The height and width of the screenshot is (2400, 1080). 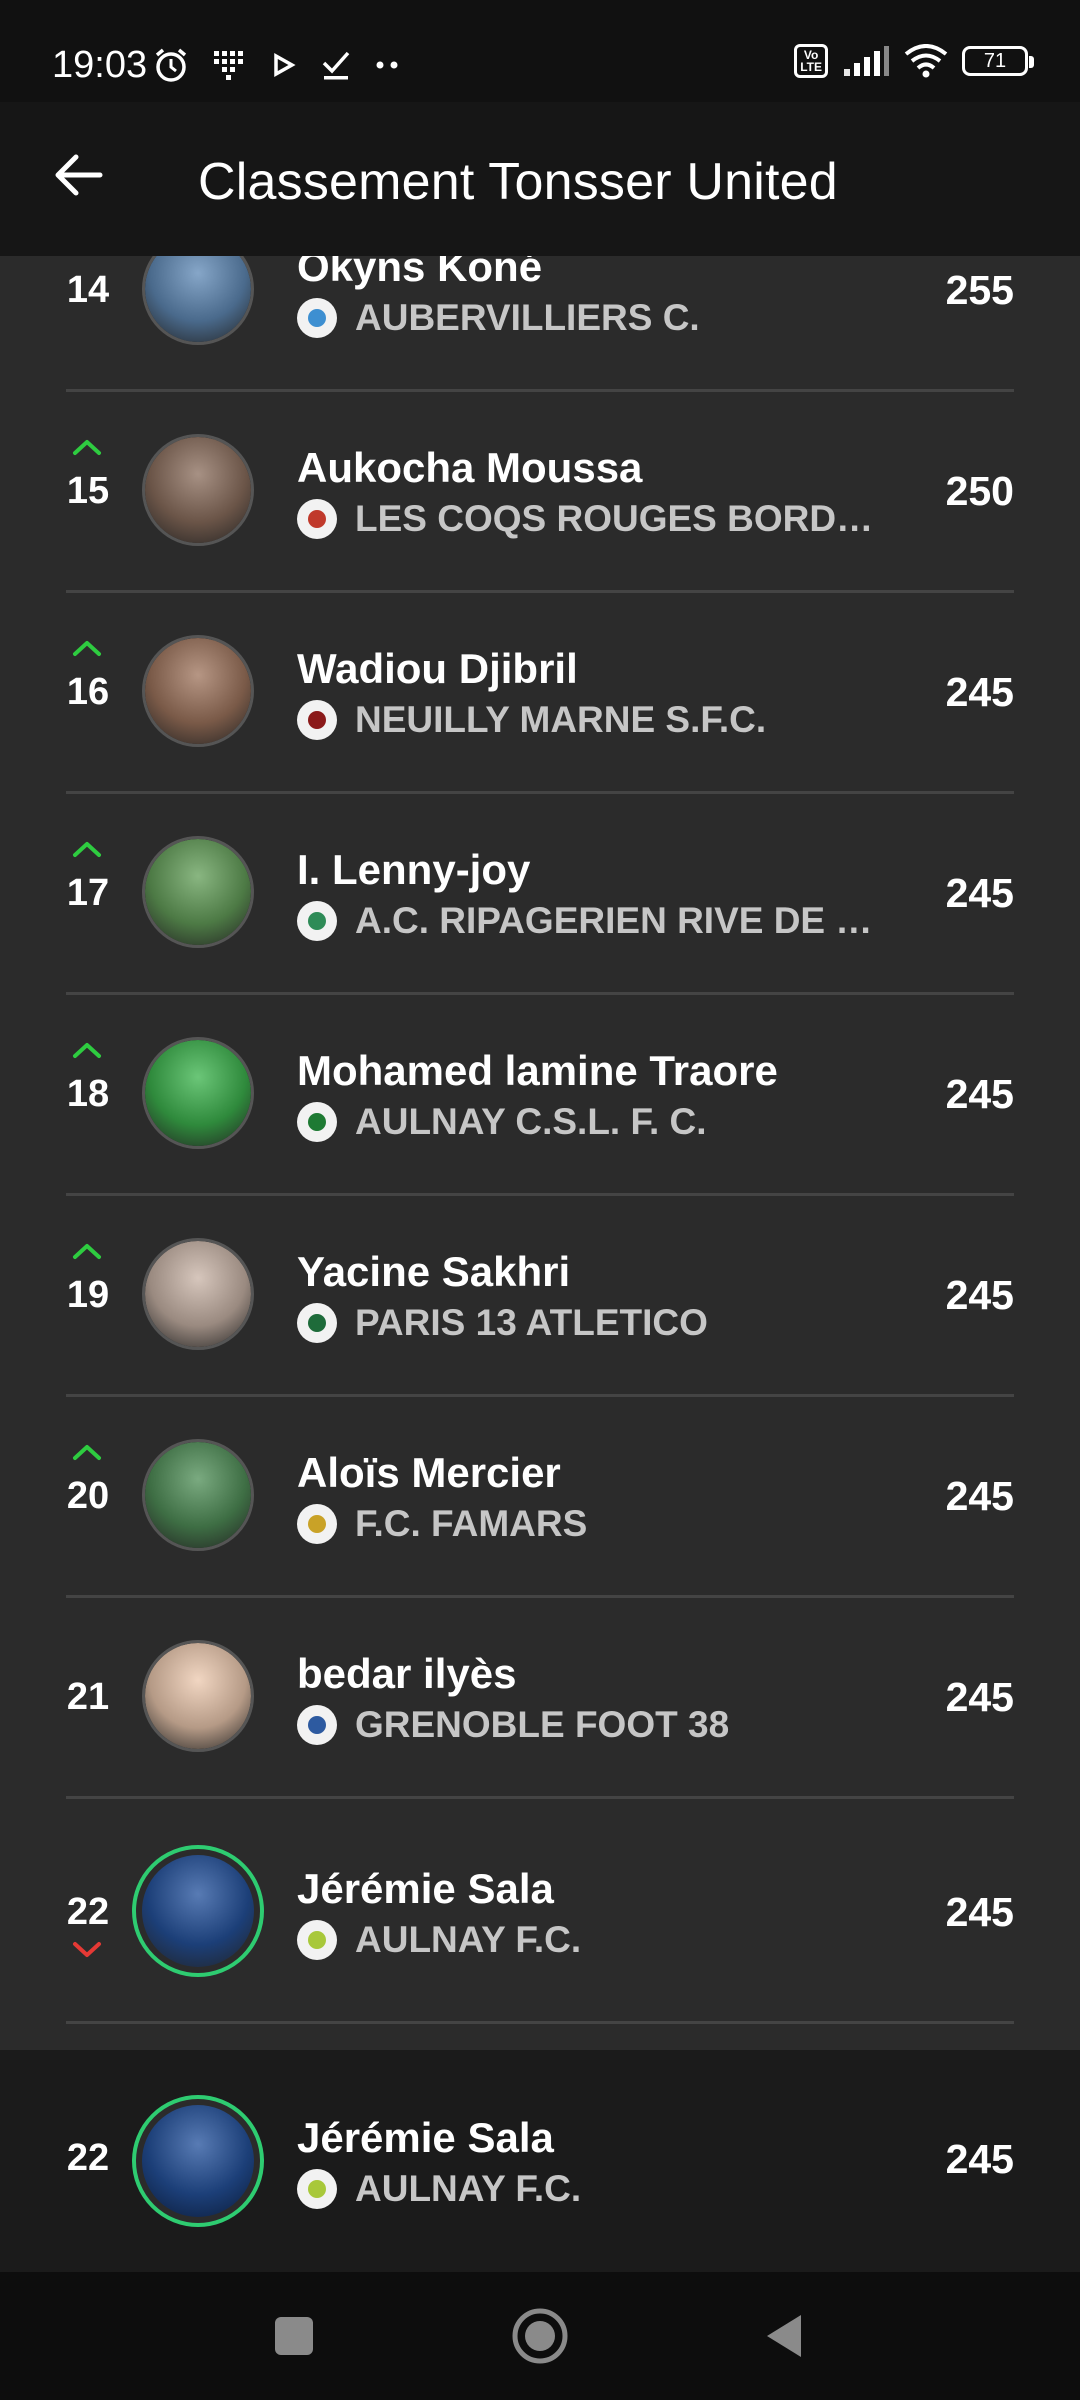 What do you see at coordinates (414, 869) in the screenshot?
I see `player-name: I. Lenny-joy` at bounding box center [414, 869].